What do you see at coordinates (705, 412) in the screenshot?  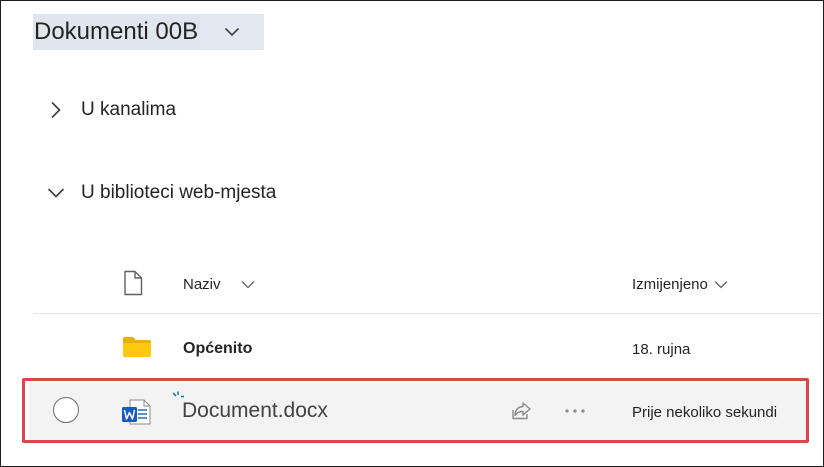 I see `document-modified: Prije nekoliko sekundi` at bounding box center [705, 412].